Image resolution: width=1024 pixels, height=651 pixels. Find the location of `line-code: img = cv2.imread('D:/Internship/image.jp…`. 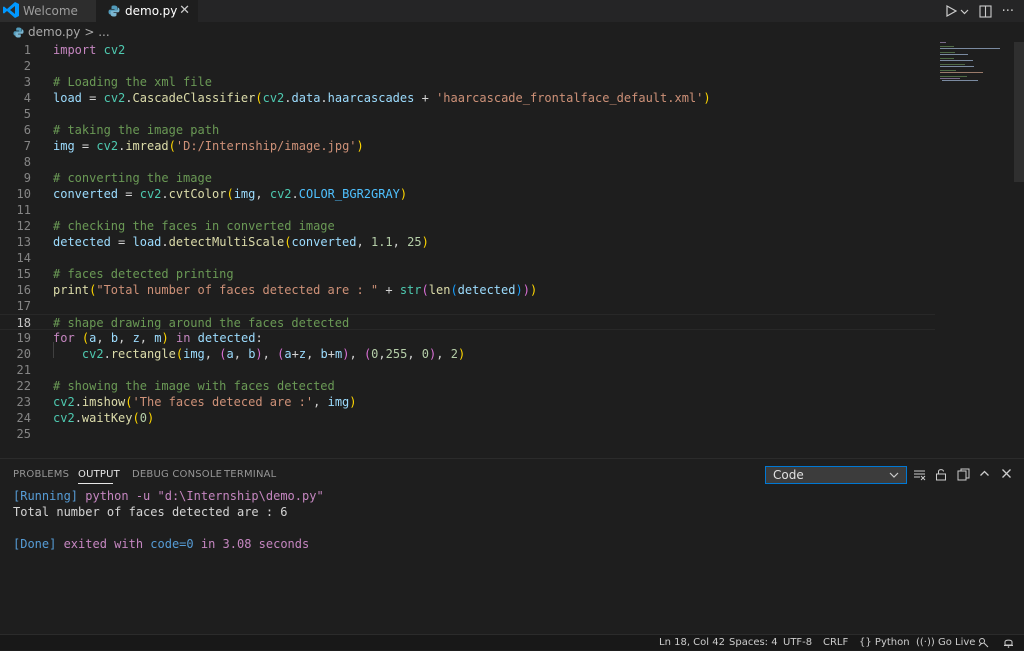

line-code: img = cv2.imread('D:/Internship/image.jp… is located at coordinates (208, 146).